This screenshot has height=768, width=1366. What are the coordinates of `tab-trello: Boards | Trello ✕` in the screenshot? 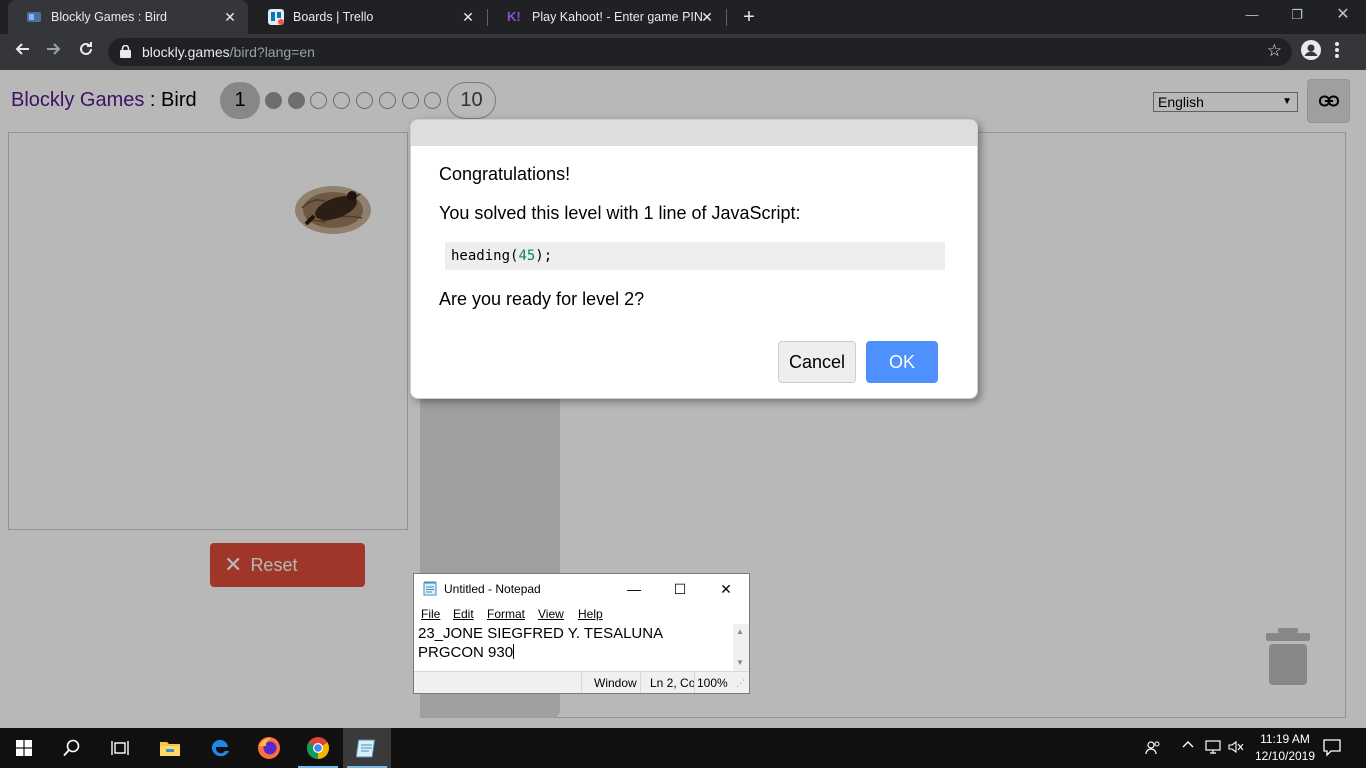 It's located at (368, 17).